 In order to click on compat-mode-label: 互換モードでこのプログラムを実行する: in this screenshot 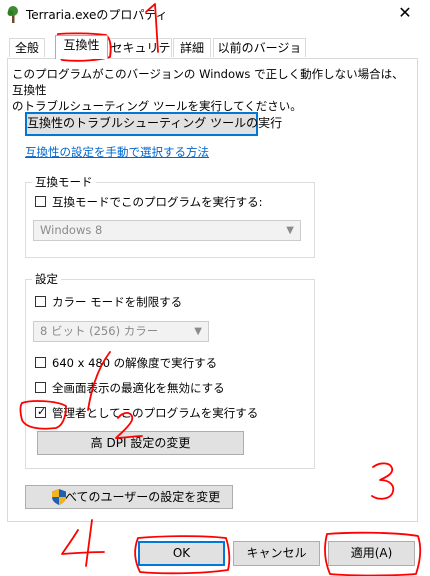, I will do `click(157, 202)`.